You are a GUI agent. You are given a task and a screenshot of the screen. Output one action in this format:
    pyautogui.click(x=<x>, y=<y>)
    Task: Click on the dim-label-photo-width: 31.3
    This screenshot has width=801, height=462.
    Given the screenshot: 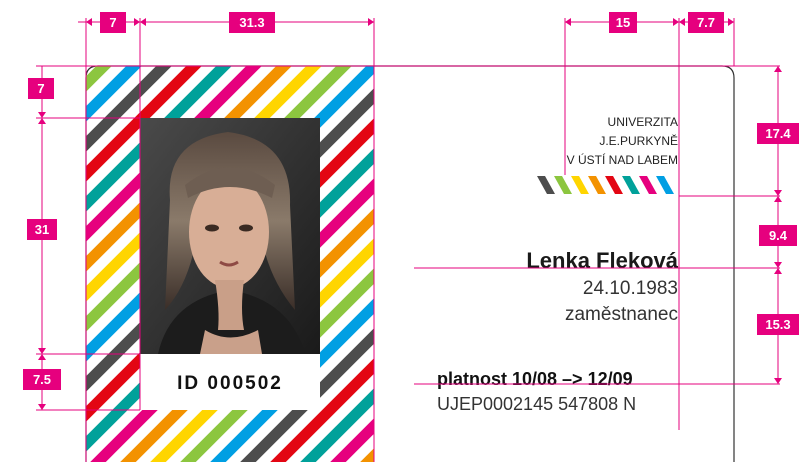 What is the action you would take?
    pyautogui.click(x=252, y=22)
    